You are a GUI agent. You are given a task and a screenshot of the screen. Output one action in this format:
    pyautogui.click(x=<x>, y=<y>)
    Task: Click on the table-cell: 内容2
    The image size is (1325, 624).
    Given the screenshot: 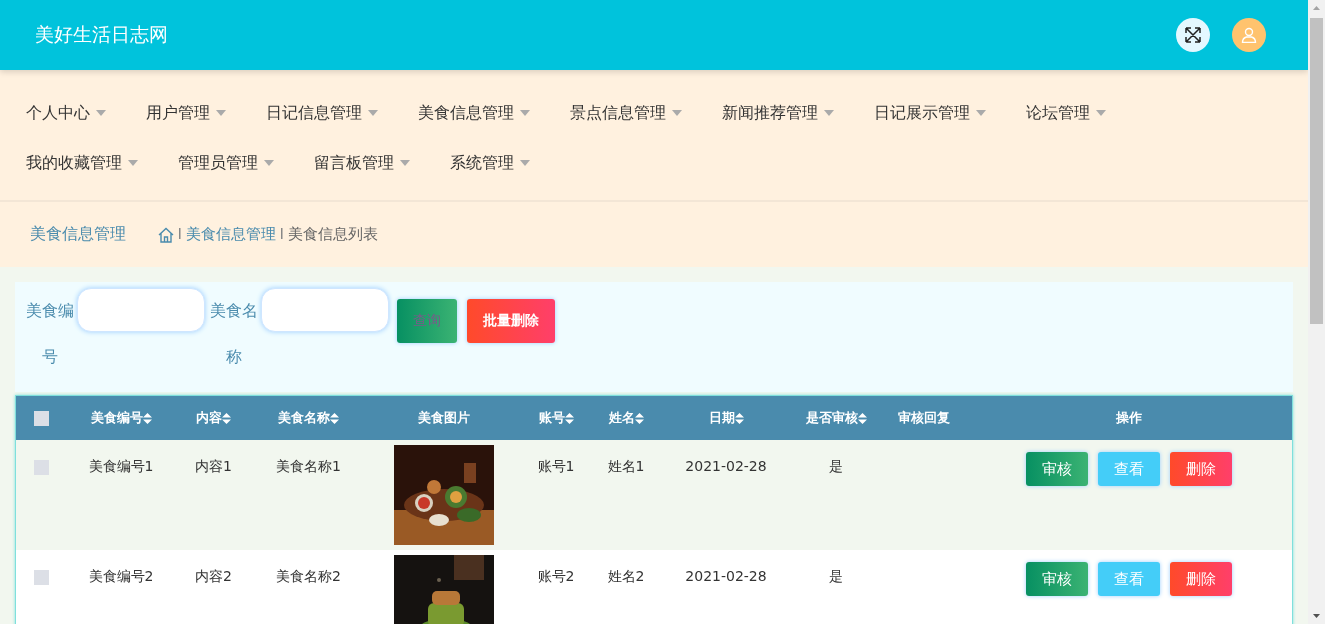 What is the action you would take?
    pyautogui.click(x=213, y=576)
    